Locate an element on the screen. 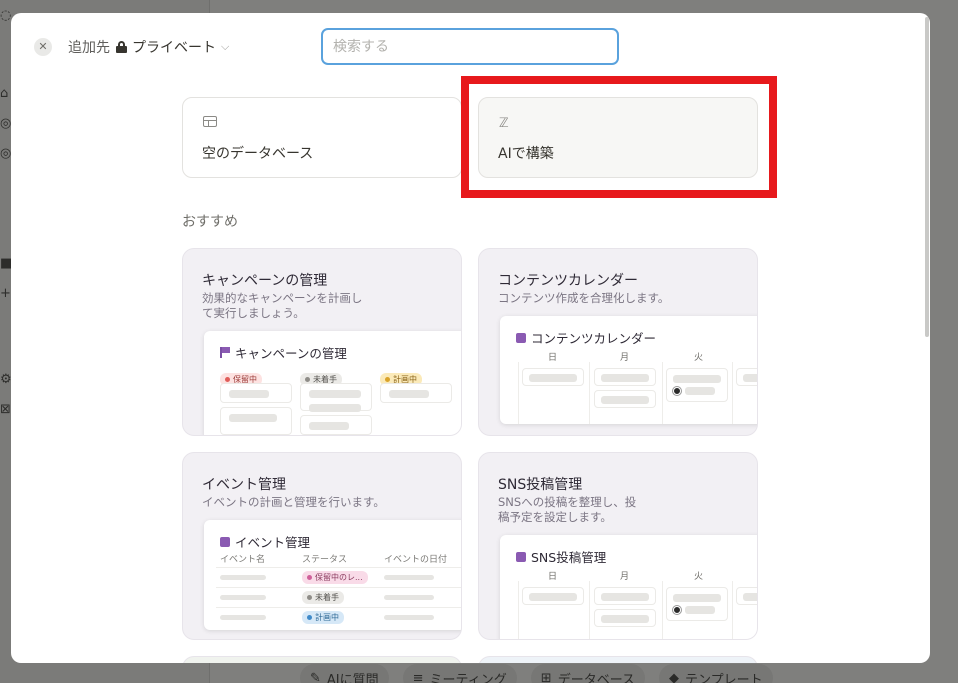 The width and height of the screenshot is (958, 683). template-description: 効果的なキャンペーンを計画して実行しましょう。 is located at coordinates (282, 305).